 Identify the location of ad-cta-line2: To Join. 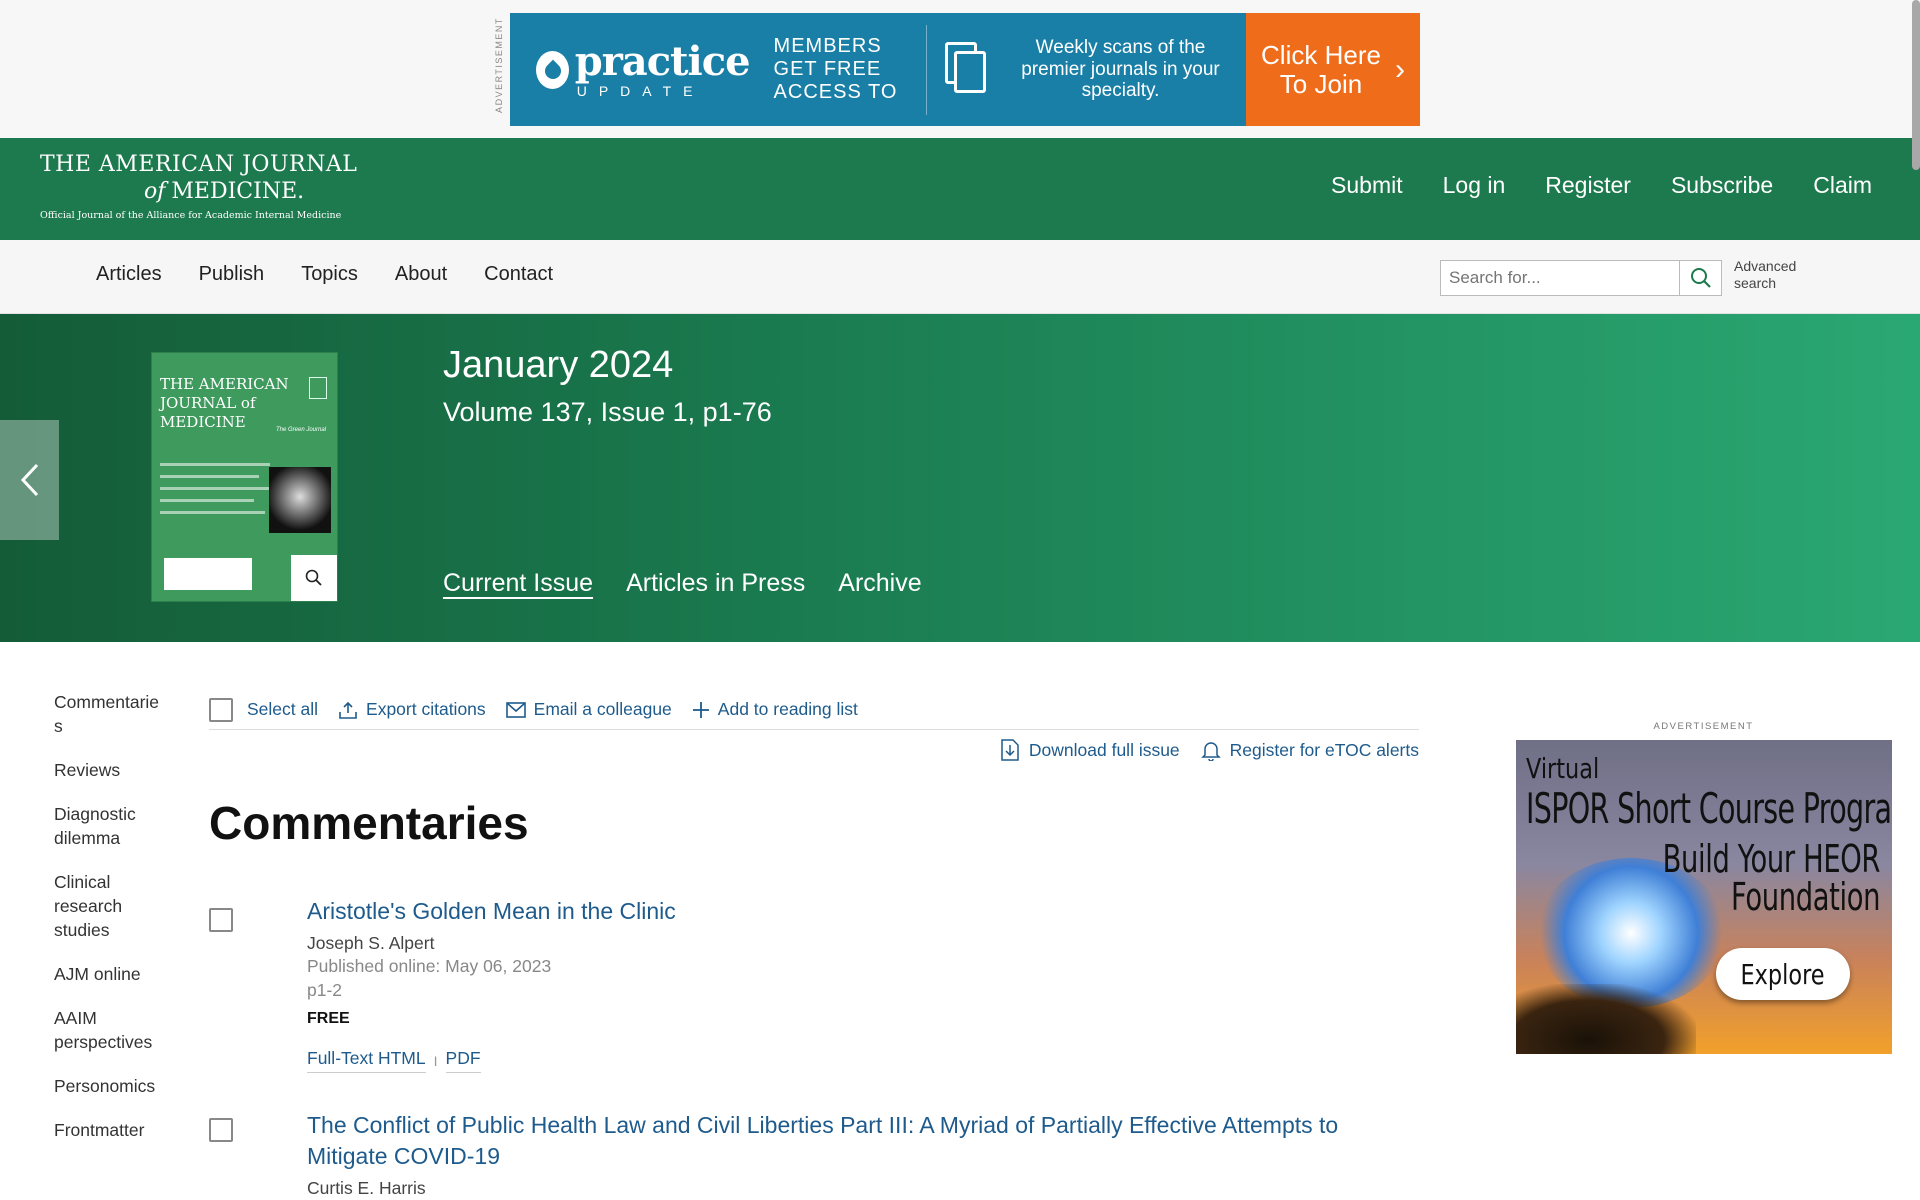
(1321, 83).